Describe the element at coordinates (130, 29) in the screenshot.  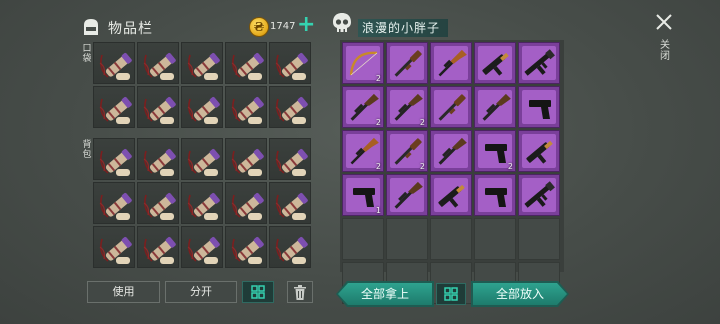
I see `inventory-title: 物品栏` at that location.